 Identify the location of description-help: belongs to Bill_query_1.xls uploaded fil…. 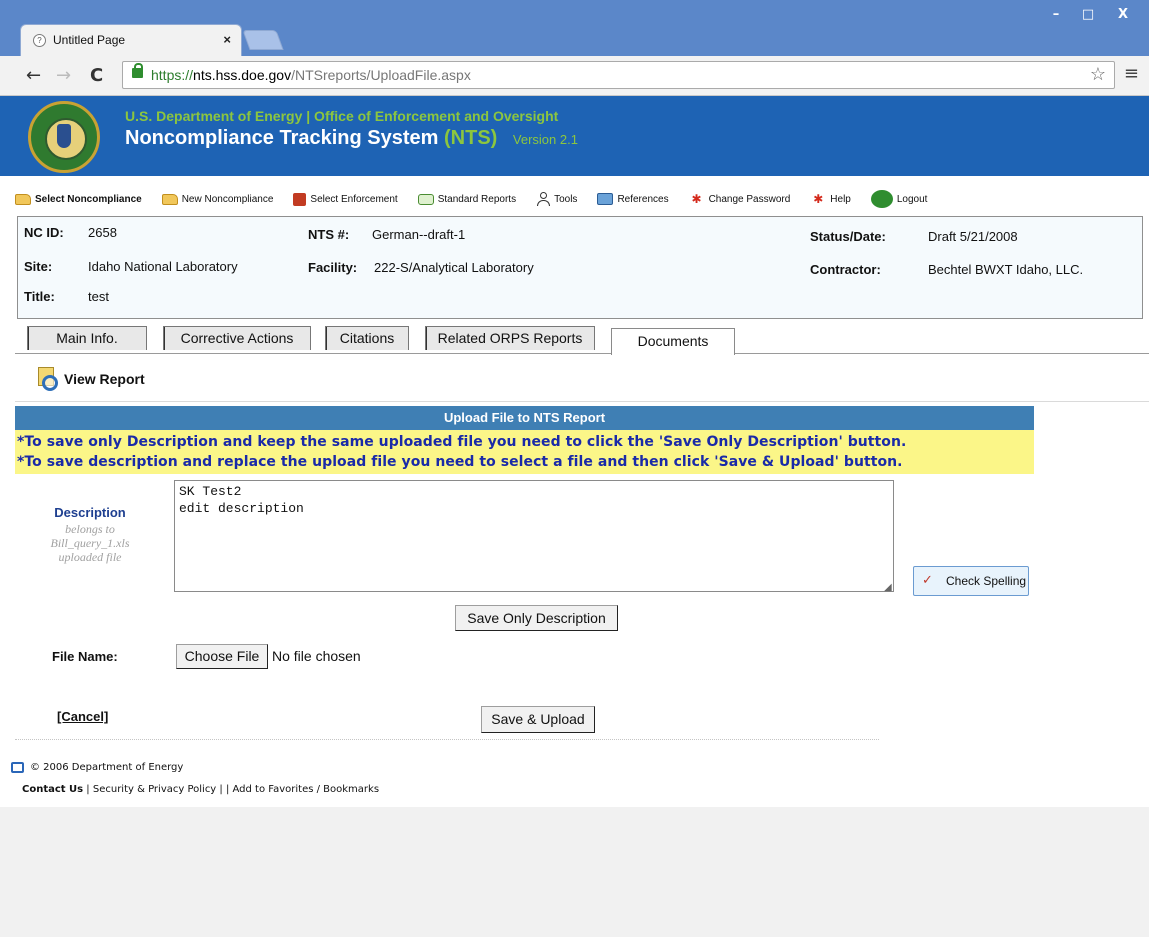
(90, 543).